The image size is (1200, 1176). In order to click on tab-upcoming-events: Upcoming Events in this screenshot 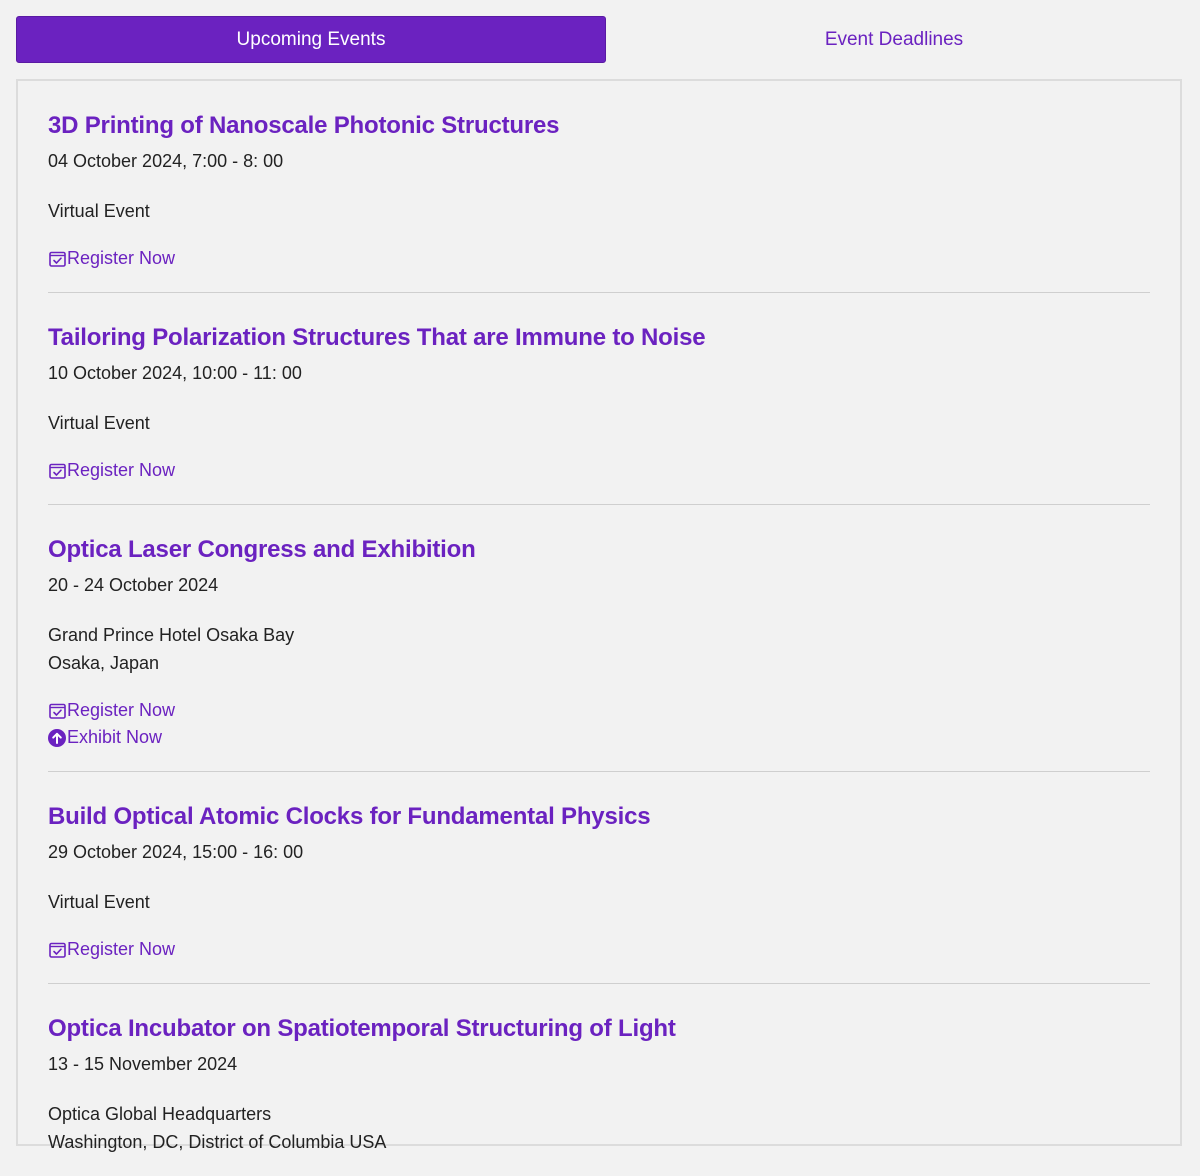, I will do `click(311, 39)`.